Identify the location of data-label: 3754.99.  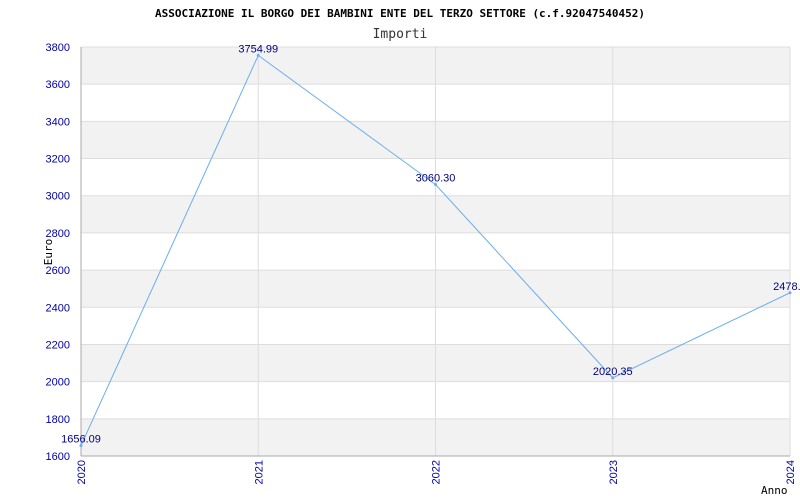
(258, 49).